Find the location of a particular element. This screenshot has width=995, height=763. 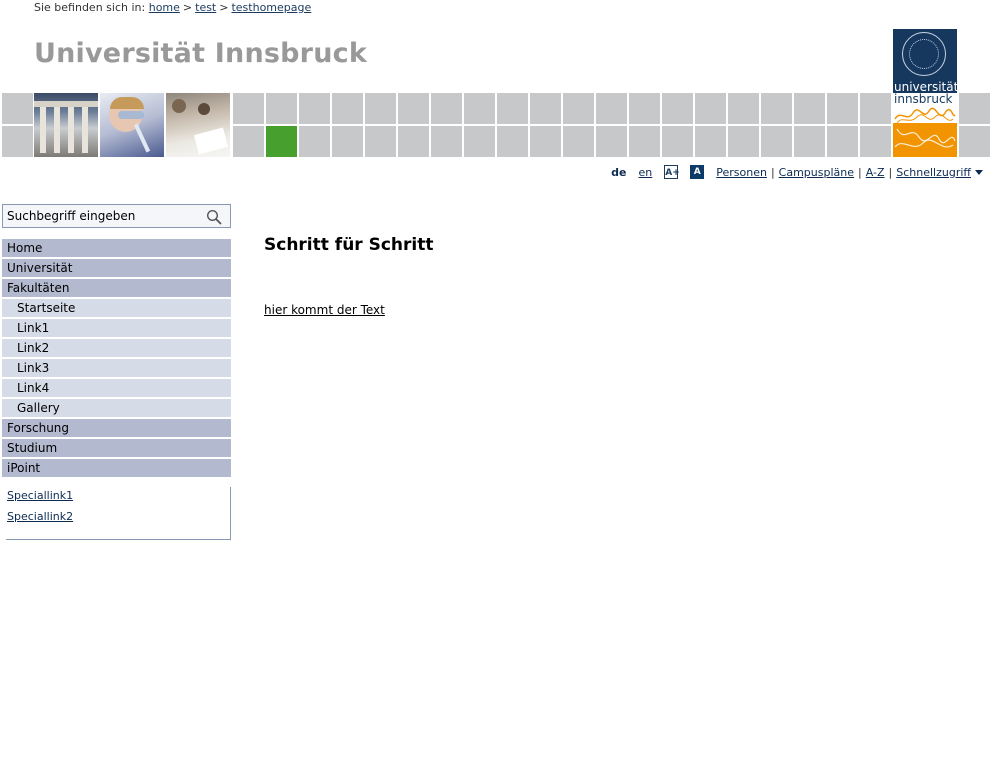

breadcrumb-link-test: test is located at coordinates (205, 7).